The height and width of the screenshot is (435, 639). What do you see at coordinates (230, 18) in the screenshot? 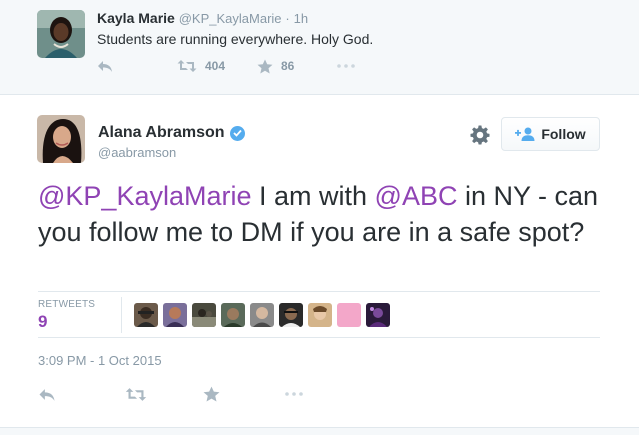
I see `parent-author-handle: @KP_KaylaMarie` at bounding box center [230, 18].